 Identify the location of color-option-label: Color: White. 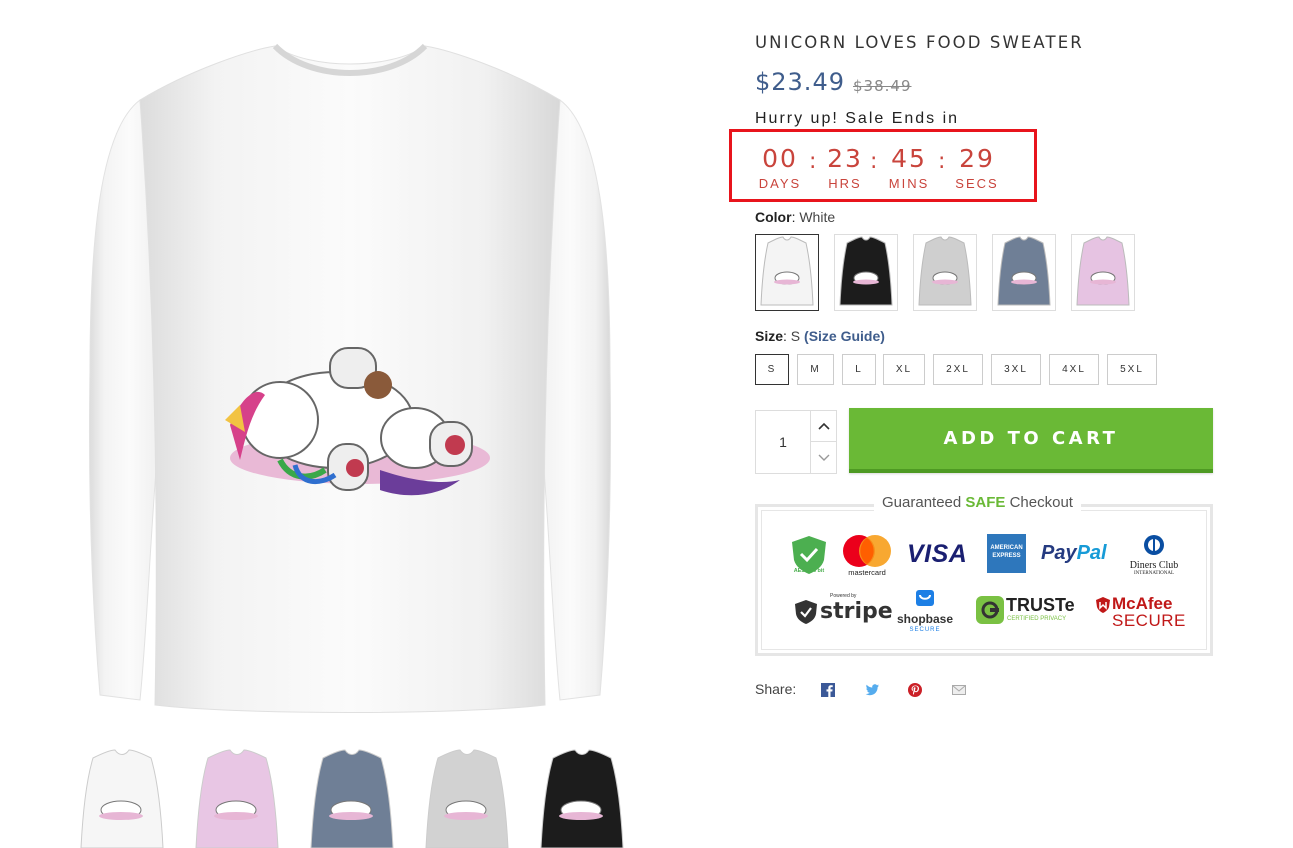
(795, 217).